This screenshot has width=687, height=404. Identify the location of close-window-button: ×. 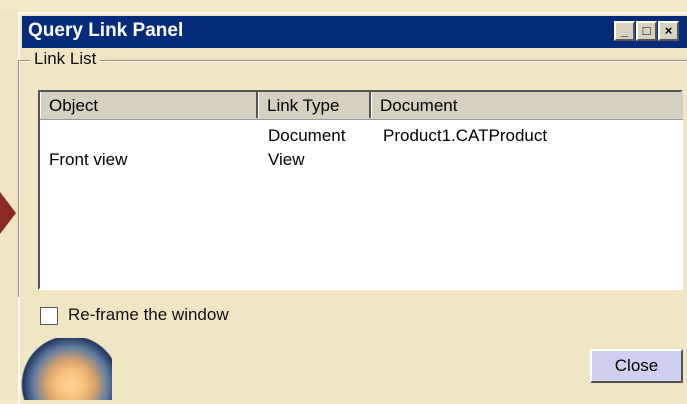
(668, 31).